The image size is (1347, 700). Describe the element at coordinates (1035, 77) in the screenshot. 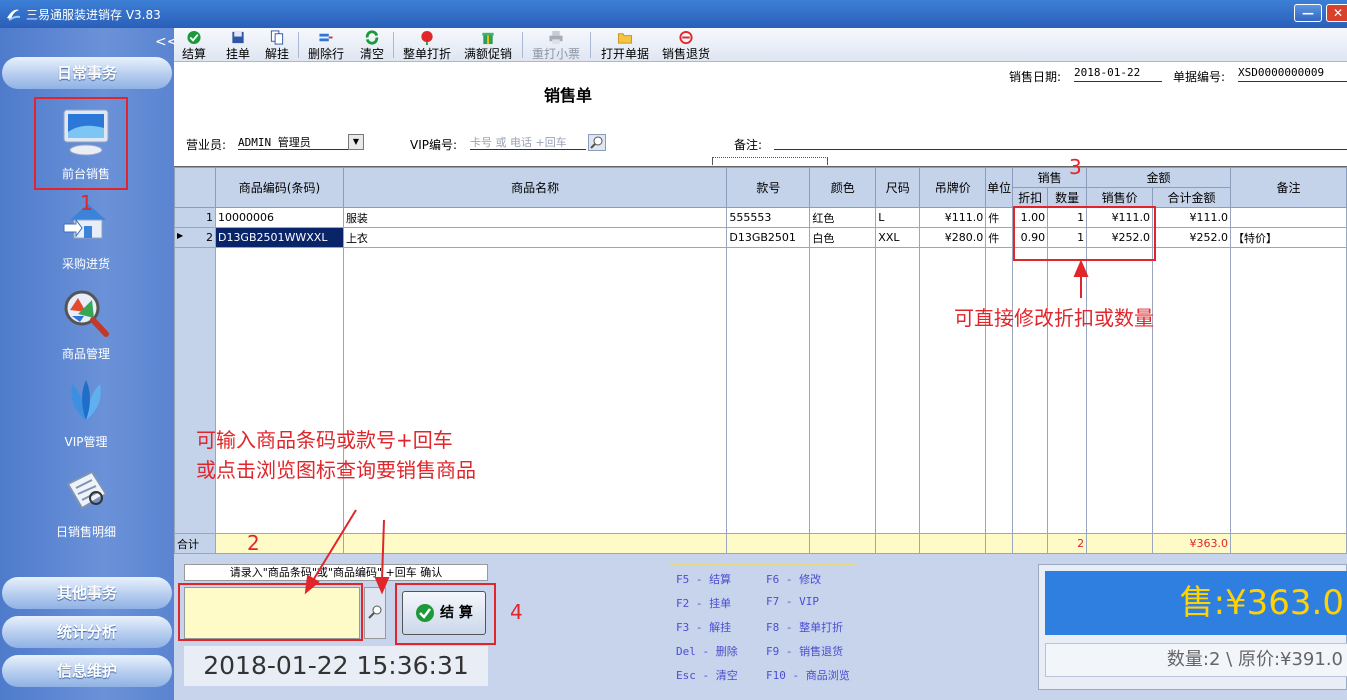

I see `sale-date-label: 销售日期:` at that location.